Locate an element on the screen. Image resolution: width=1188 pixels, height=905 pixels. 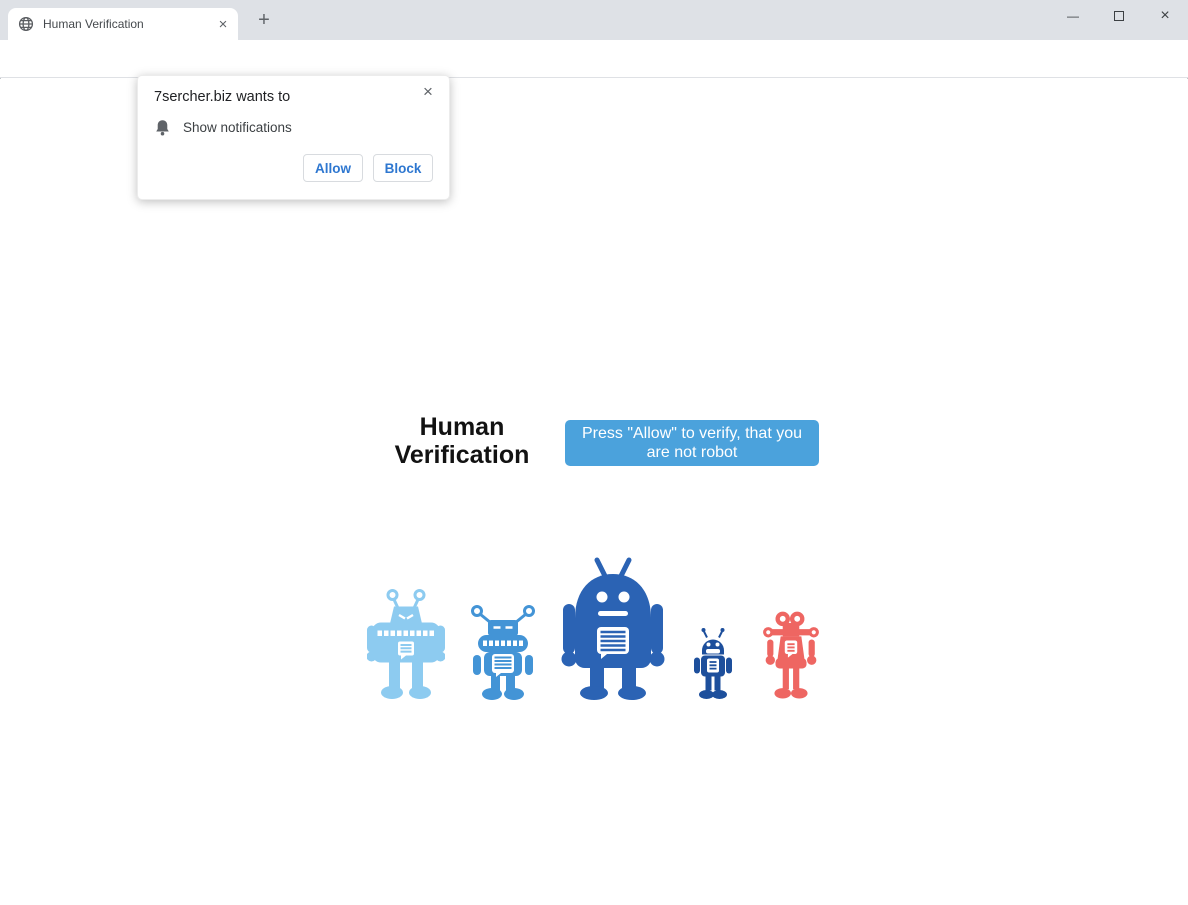
robot-dark-blue is located at coordinates (613, 628).